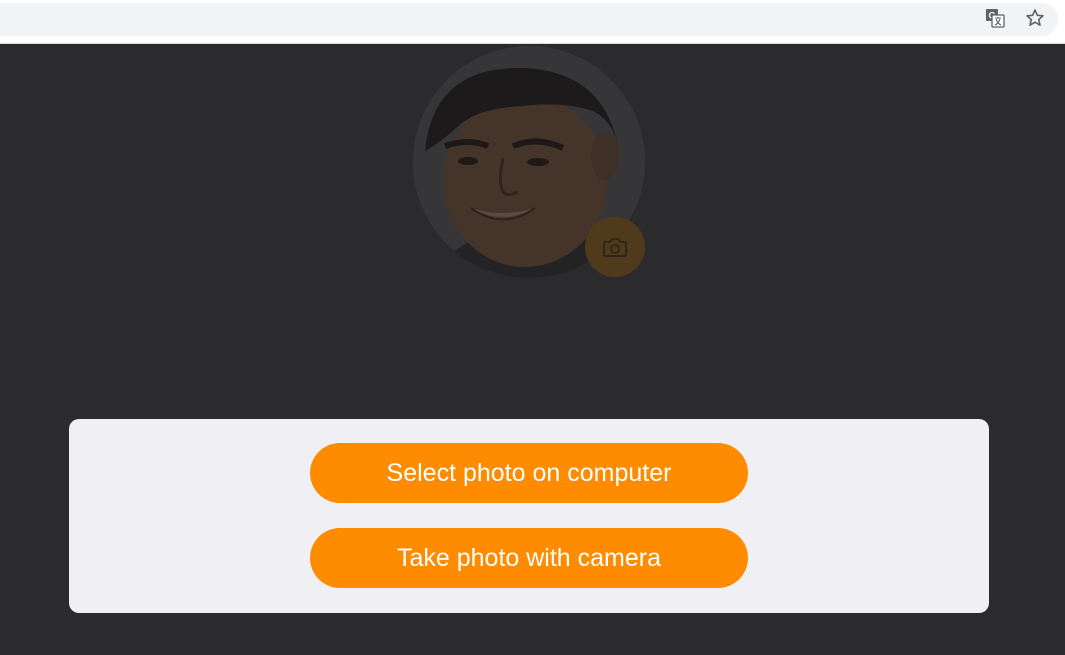 Image resolution: width=1065 pixels, height=655 pixels. Describe the element at coordinates (1035, 18) in the screenshot. I see `bookmark-star-icon` at that location.